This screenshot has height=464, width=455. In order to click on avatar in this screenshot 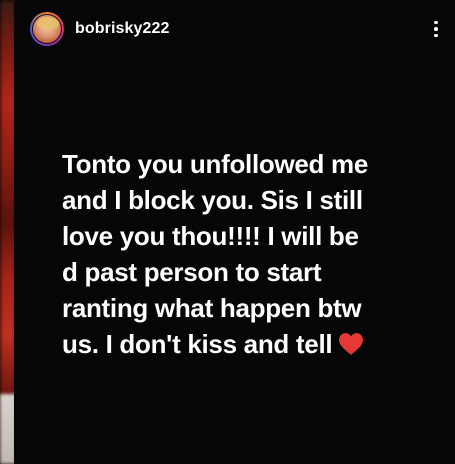, I will do `click(47, 29)`.